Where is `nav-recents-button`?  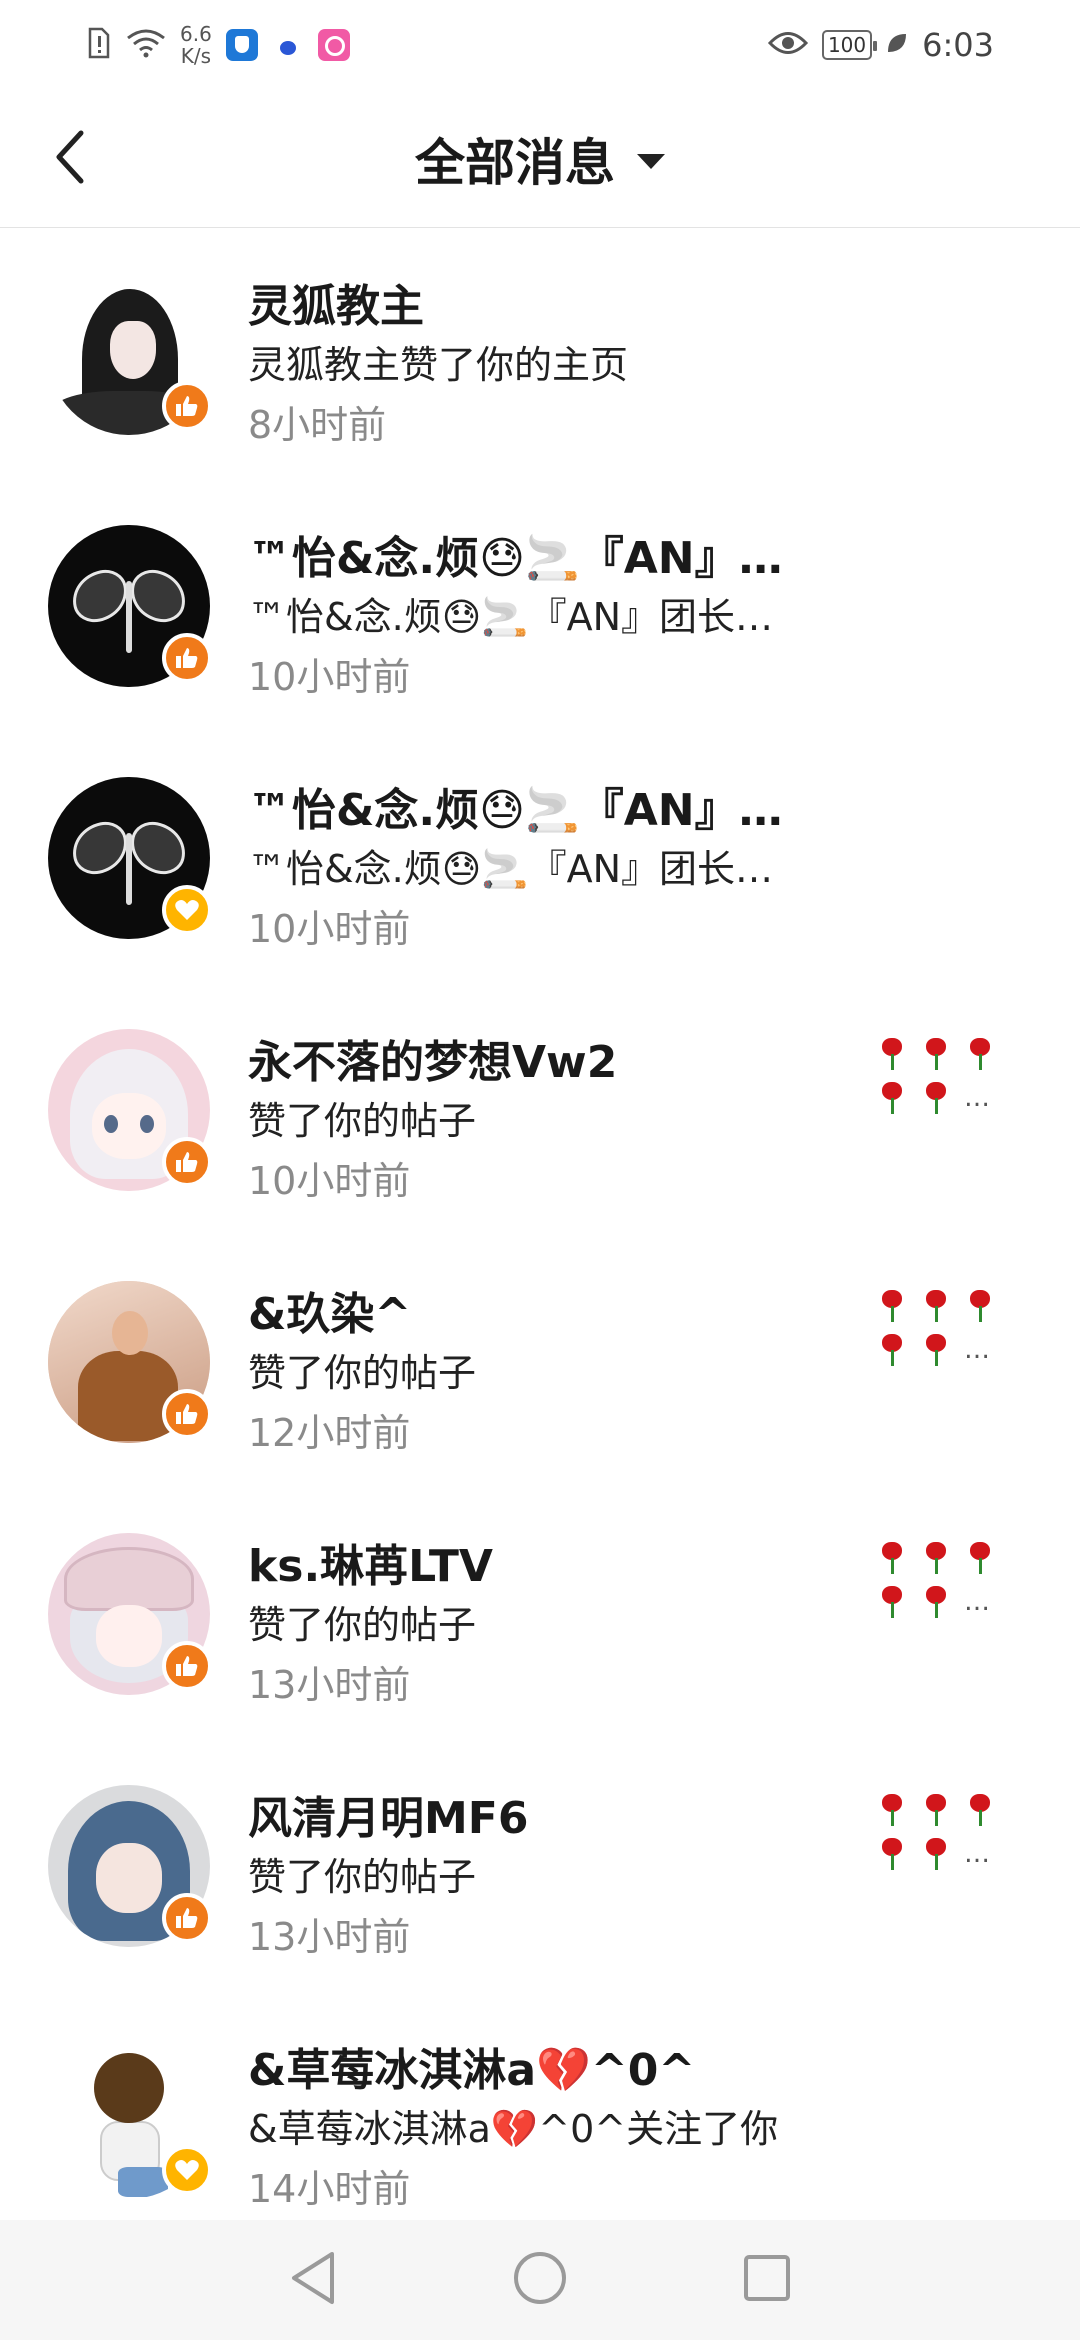 nav-recents-button is located at coordinates (767, 2280).